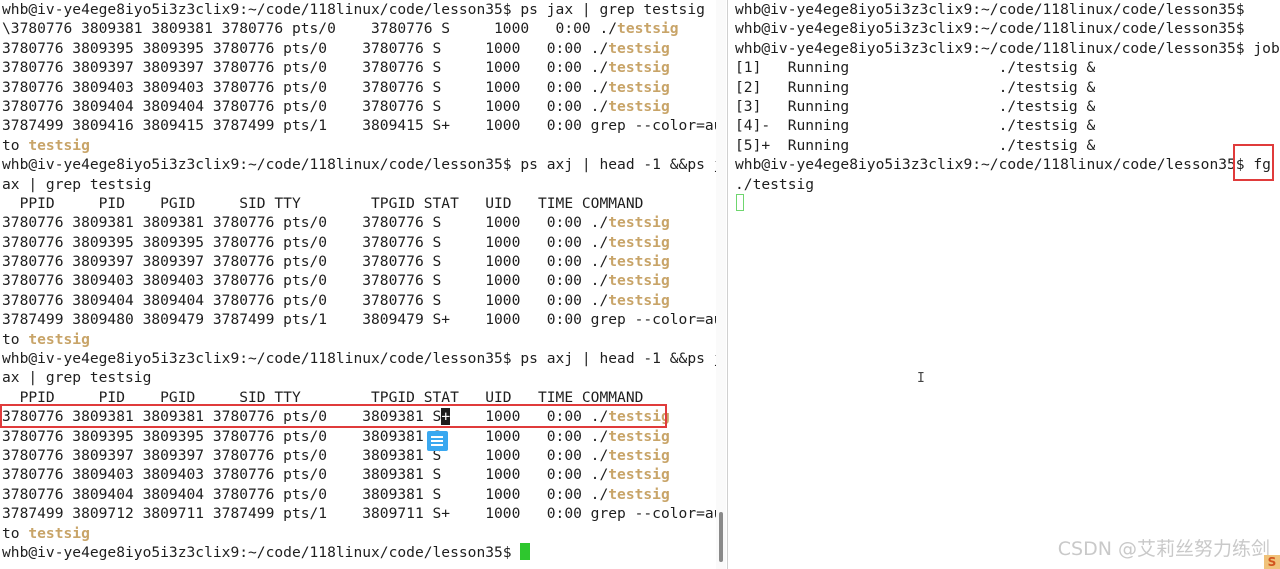 This screenshot has height=569, width=1280. Describe the element at coordinates (1007, 203) in the screenshot. I see `terminal-line` at that location.